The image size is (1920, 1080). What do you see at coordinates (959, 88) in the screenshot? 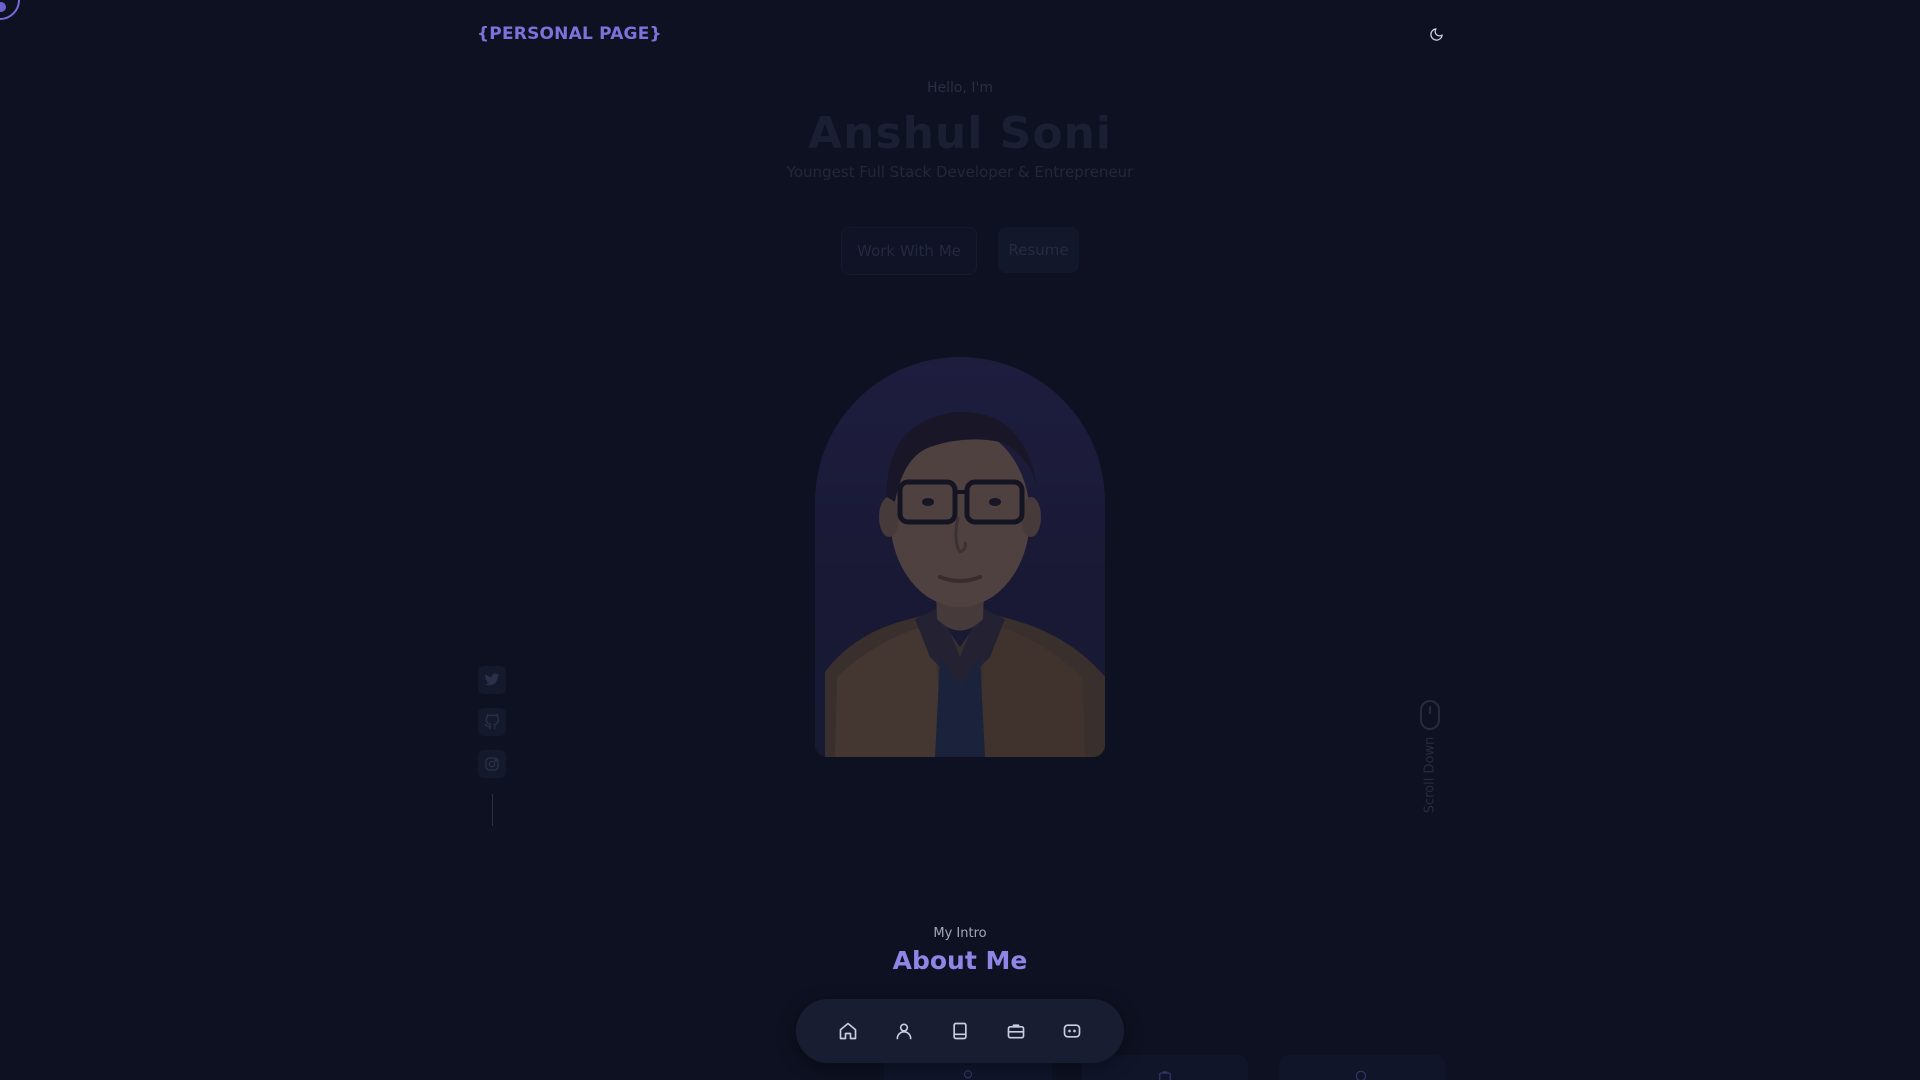
I see `hero-greeting: Hello, I'm` at bounding box center [959, 88].